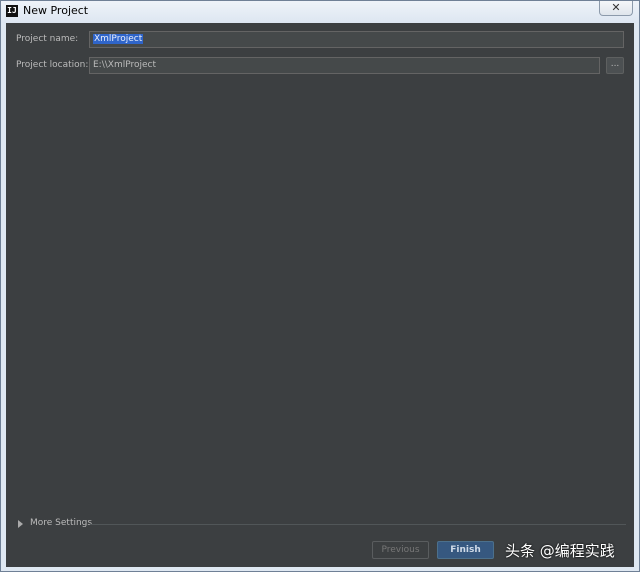  What do you see at coordinates (320, 12) in the screenshot?
I see `title-bar: IJ New Project ✕` at bounding box center [320, 12].